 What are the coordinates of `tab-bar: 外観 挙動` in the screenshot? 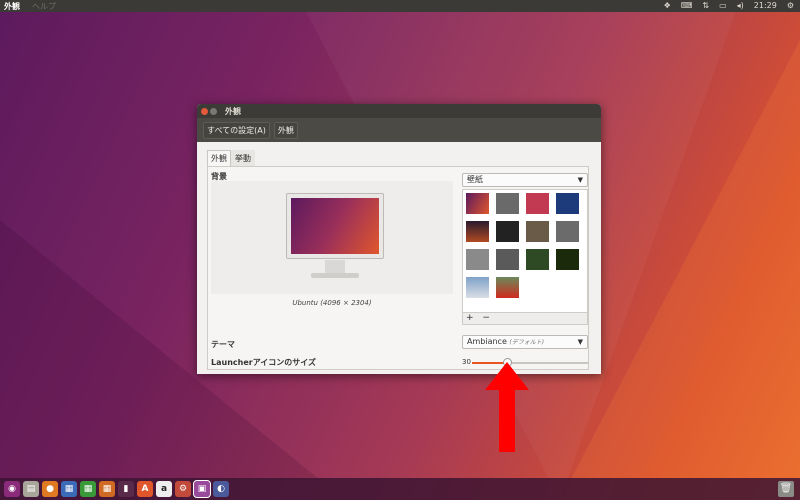 It's located at (398, 158).